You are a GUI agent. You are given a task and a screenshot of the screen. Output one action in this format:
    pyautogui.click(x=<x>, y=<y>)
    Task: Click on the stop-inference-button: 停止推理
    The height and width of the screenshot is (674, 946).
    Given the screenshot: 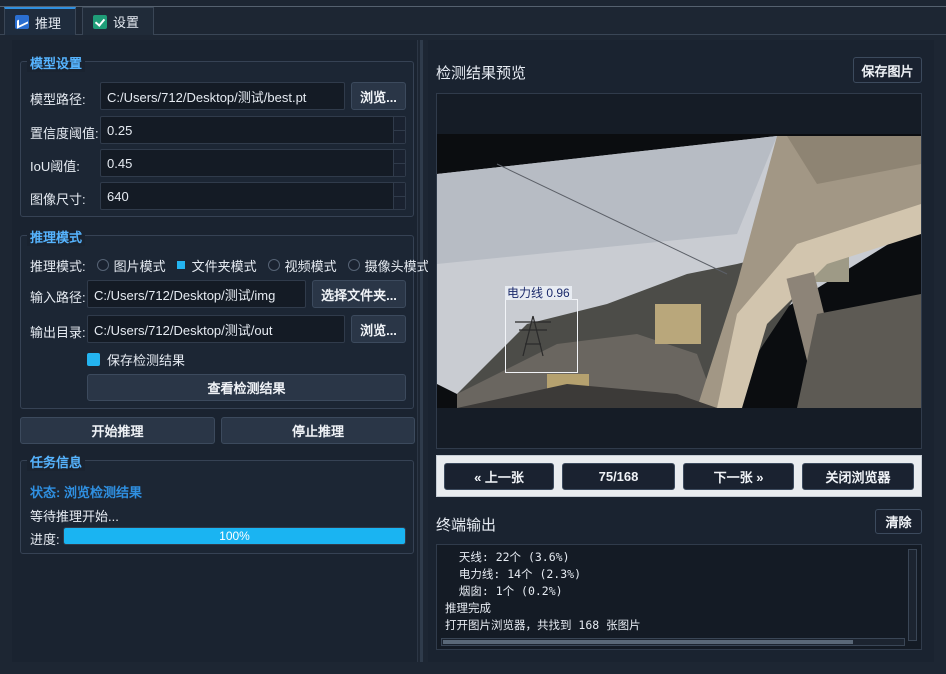 What is the action you would take?
    pyautogui.click(x=318, y=430)
    